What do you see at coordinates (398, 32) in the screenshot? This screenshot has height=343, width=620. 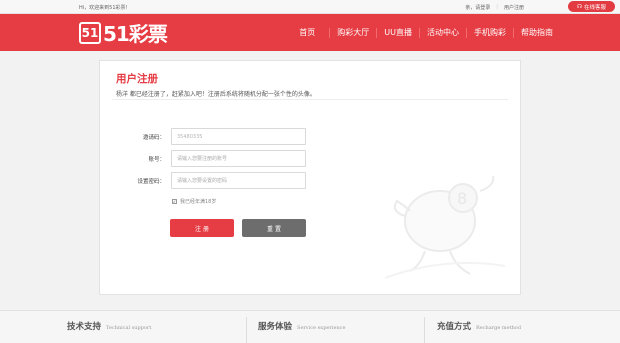 I see `nav-item-uu-live: UU直播` at bounding box center [398, 32].